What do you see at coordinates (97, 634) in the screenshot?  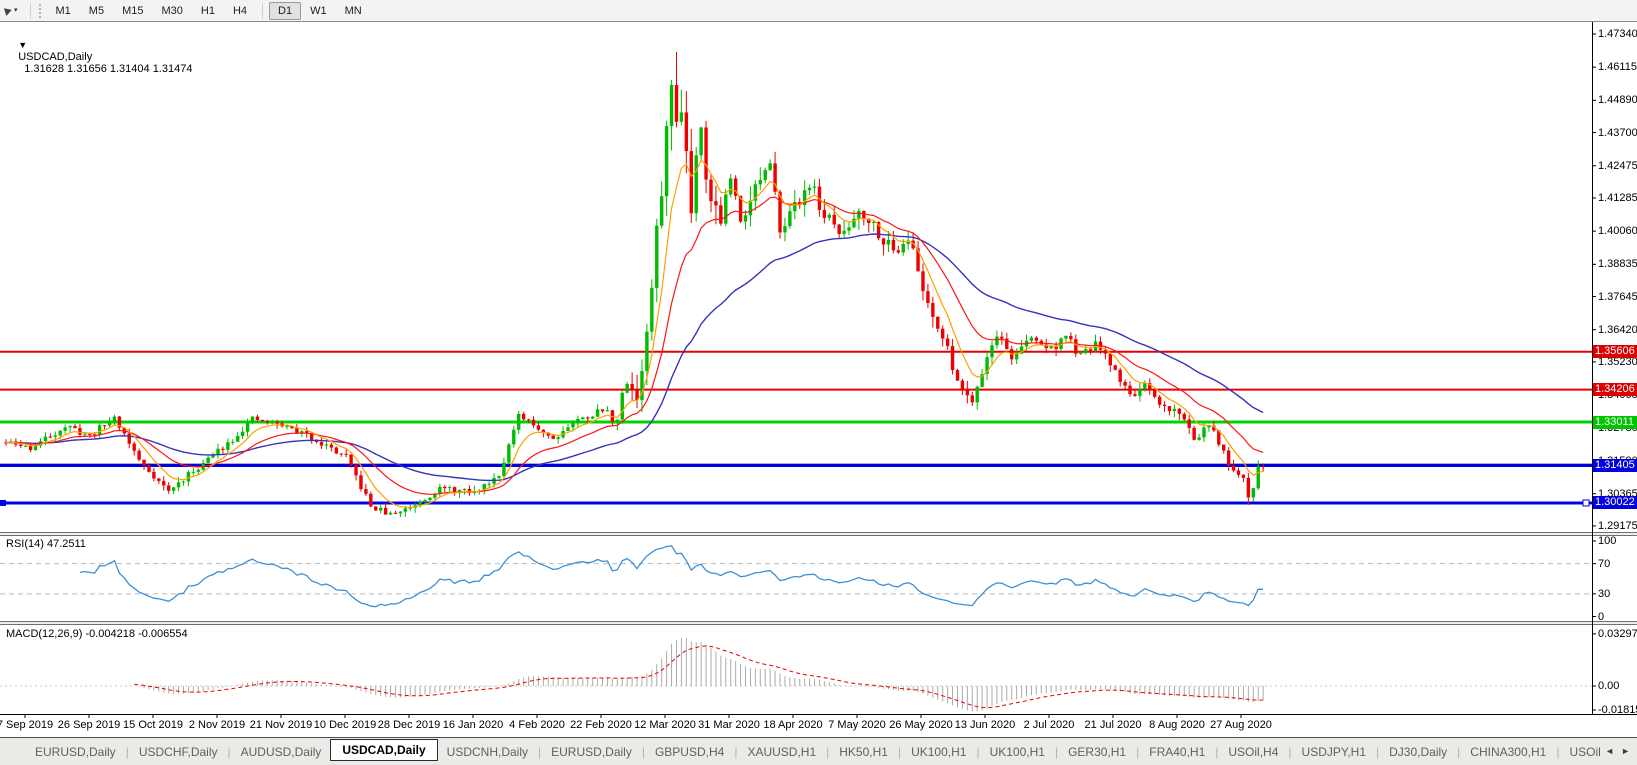 I see `macd-indicator-label: MACD(12,26,9) -0.004218 -0.006554` at bounding box center [97, 634].